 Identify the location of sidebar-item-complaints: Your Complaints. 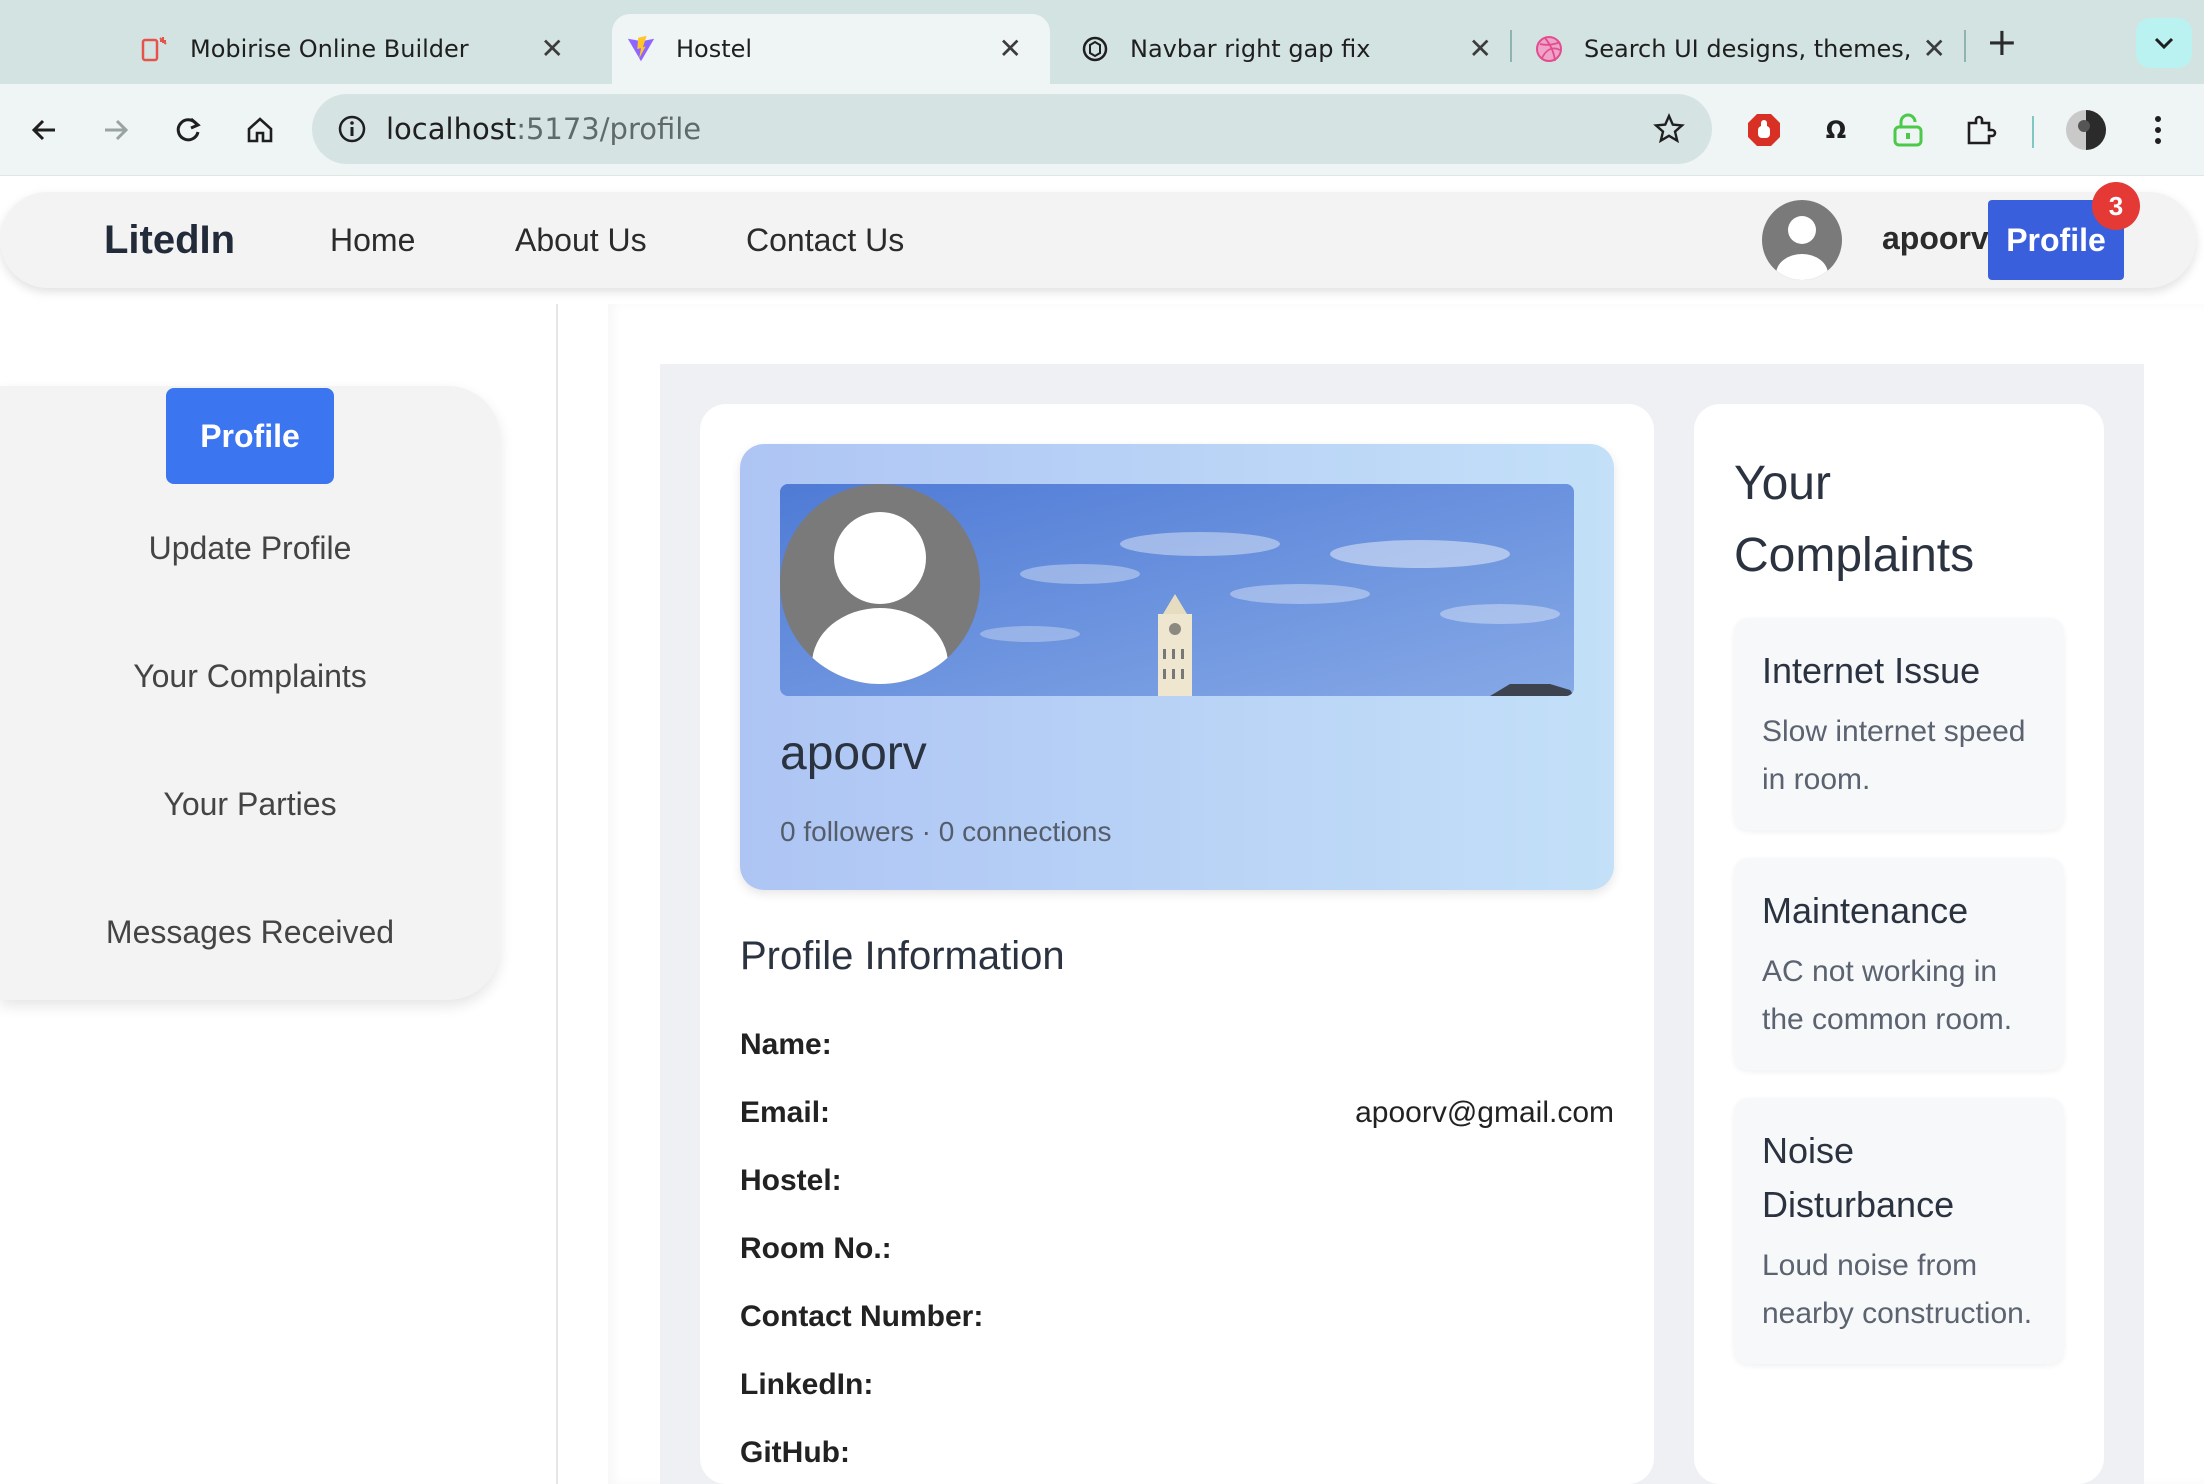
(250, 676).